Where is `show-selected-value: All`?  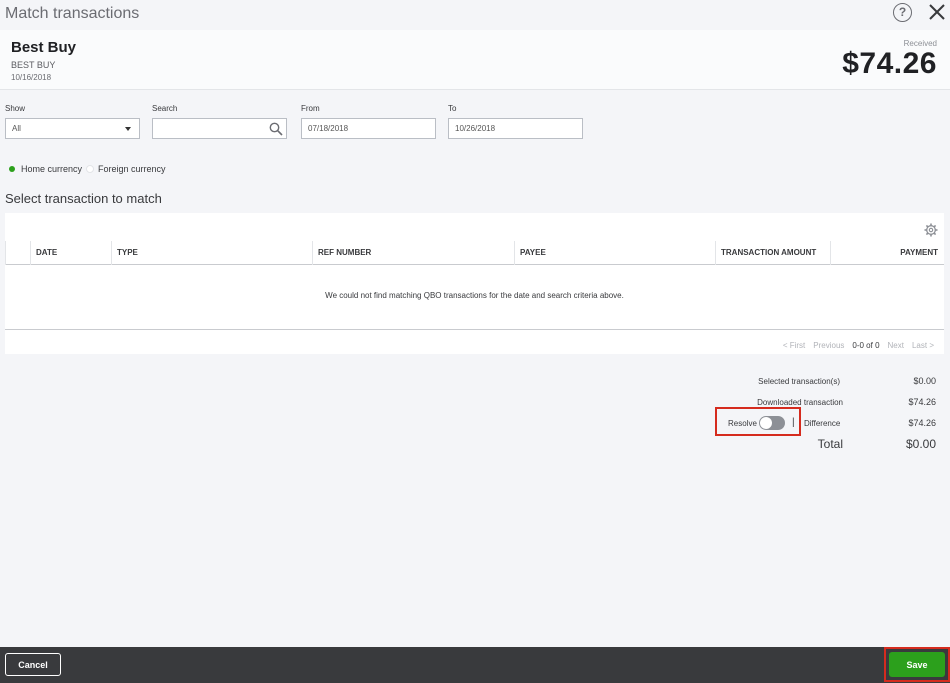
show-selected-value: All is located at coordinates (16, 128).